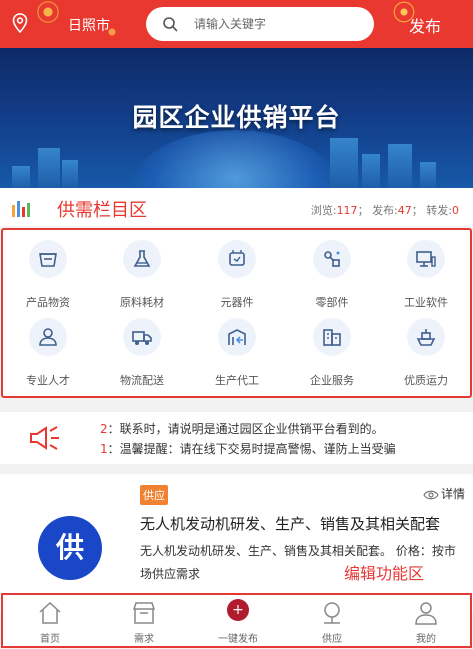  What do you see at coordinates (431, 494) in the screenshot?
I see `eye-icon` at bounding box center [431, 494].